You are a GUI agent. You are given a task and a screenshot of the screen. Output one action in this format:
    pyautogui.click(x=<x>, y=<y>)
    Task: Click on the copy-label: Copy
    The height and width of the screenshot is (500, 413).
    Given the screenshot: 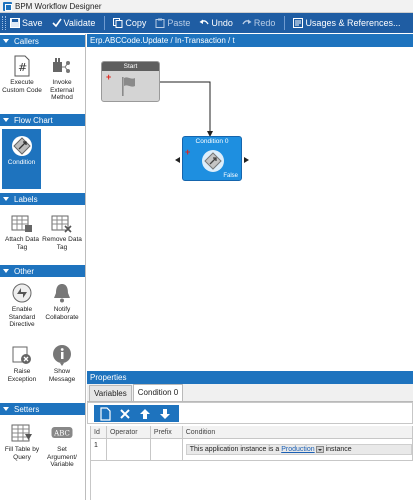 What is the action you would take?
    pyautogui.click(x=136, y=23)
    